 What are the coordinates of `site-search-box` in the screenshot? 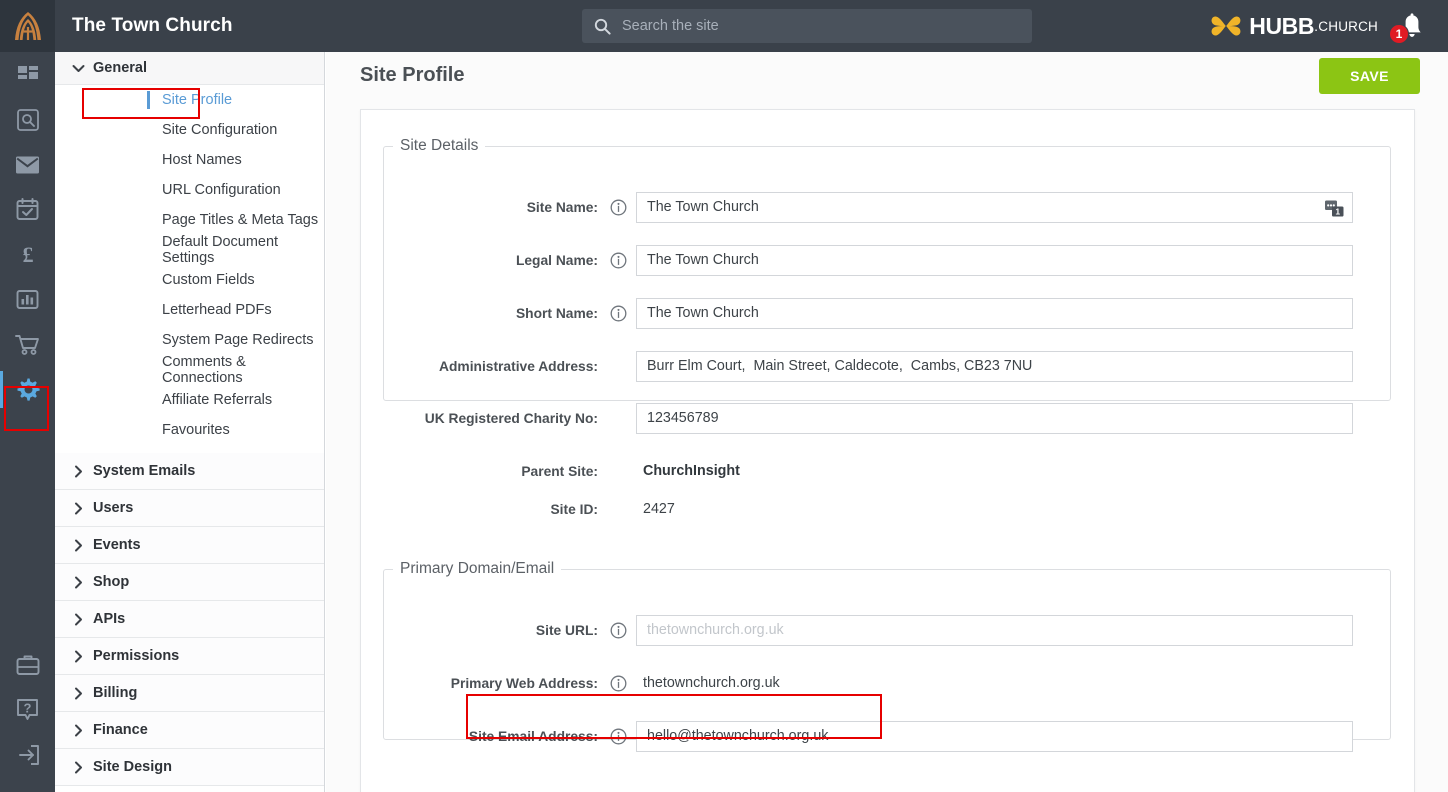 It's located at (807, 26).